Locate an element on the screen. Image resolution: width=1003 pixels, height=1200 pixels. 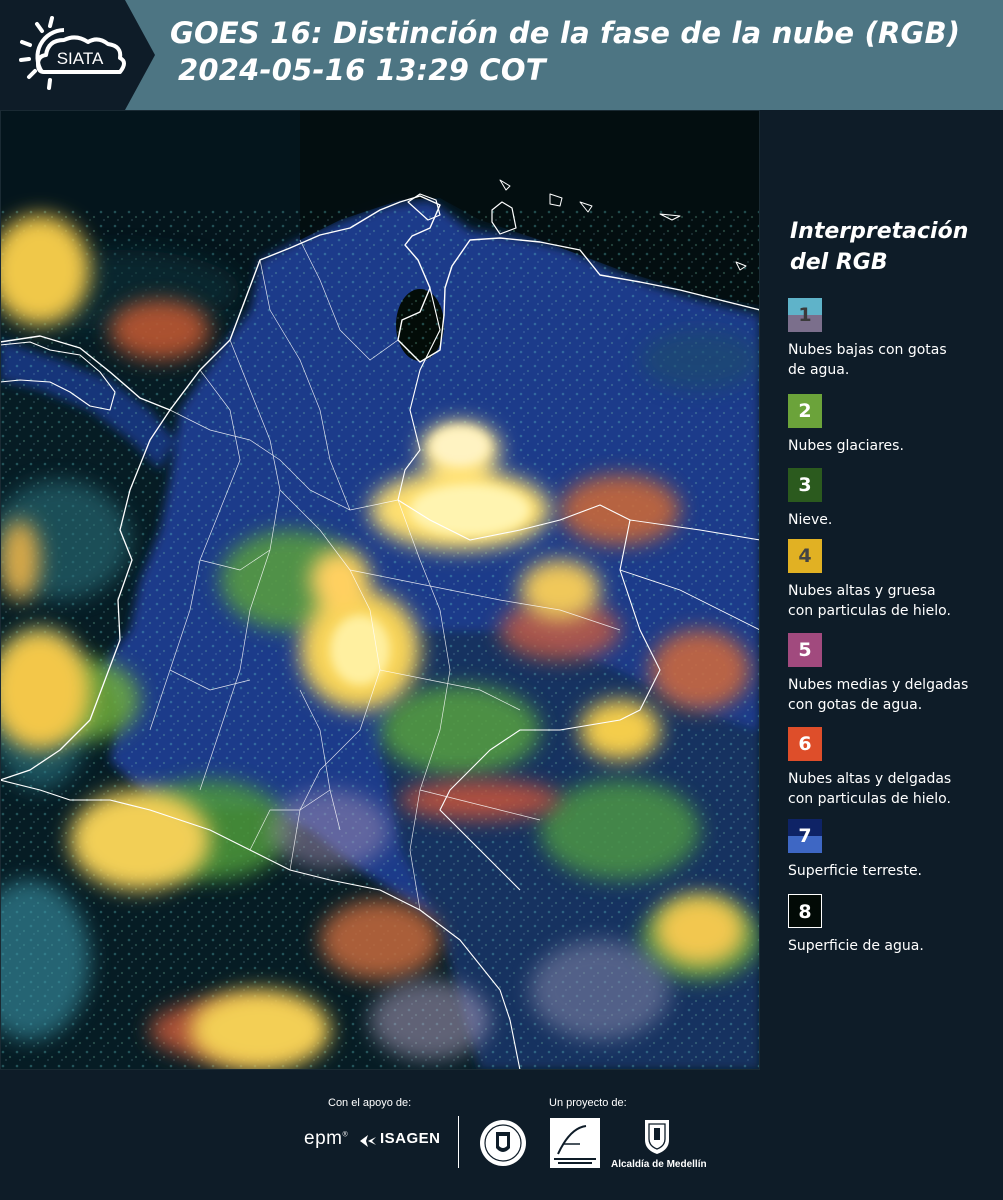
legend-label-6-line-1: Nubes altas y delgadas is located at coordinates (870, 779).